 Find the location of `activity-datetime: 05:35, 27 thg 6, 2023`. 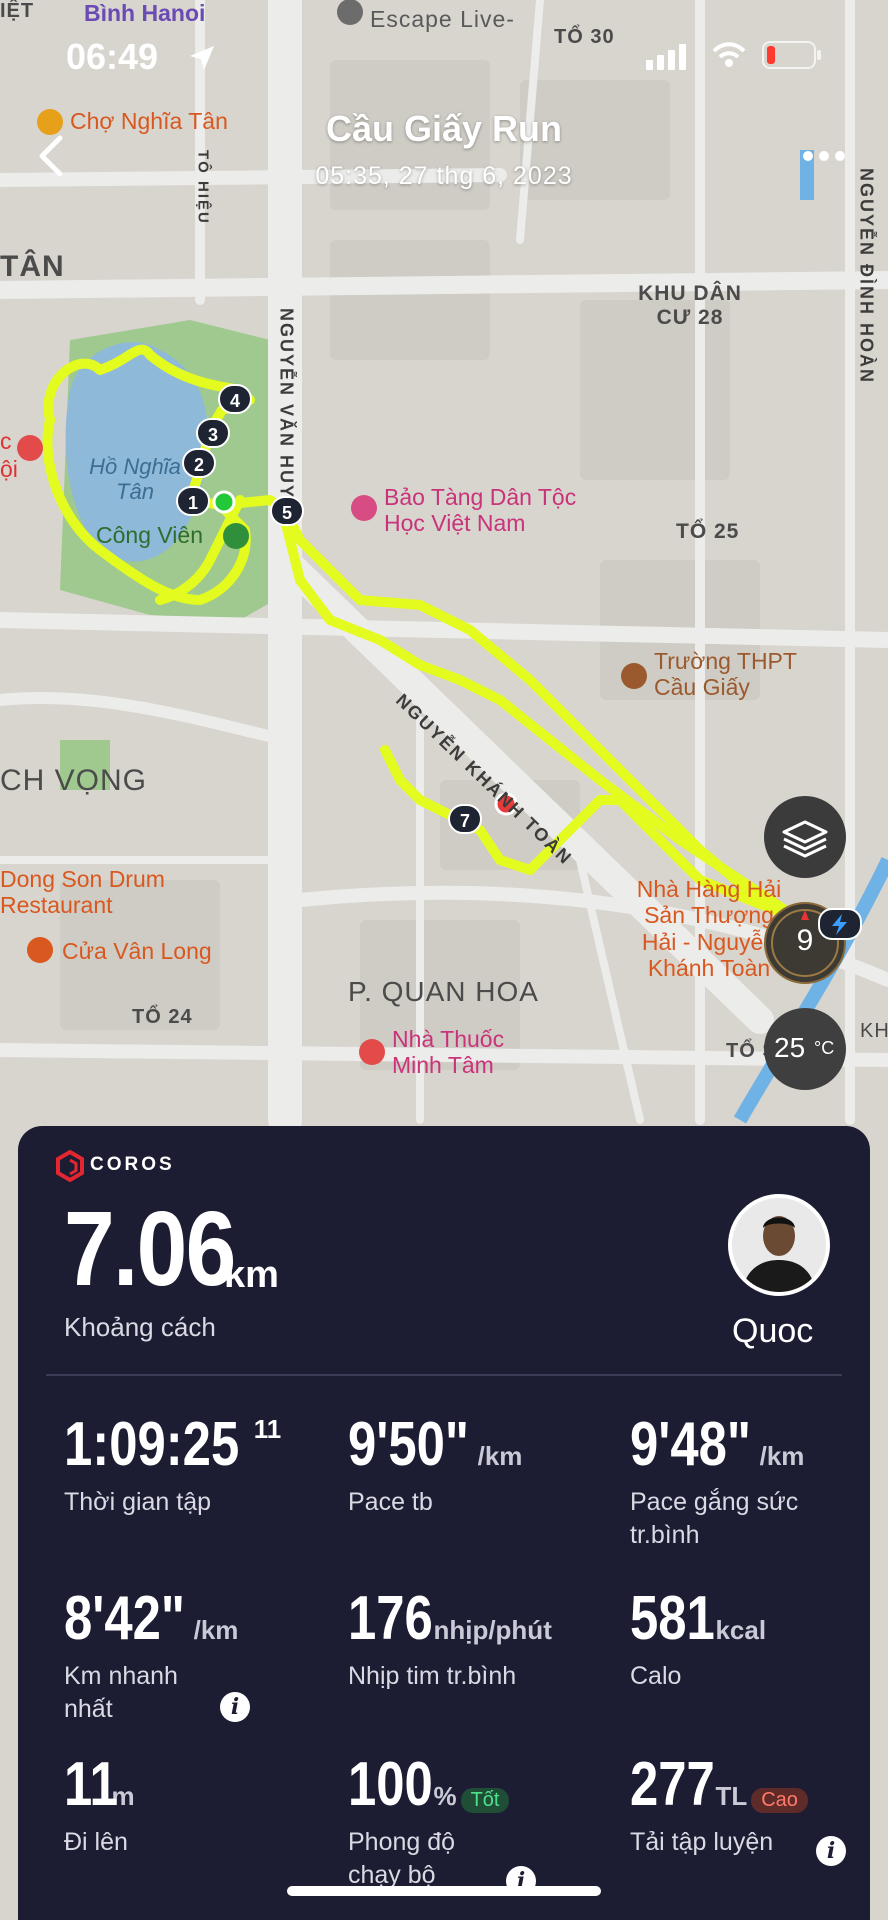

activity-datetime: 05:35, 27 thg 6, 2023 is located at coordinates (444, 176).